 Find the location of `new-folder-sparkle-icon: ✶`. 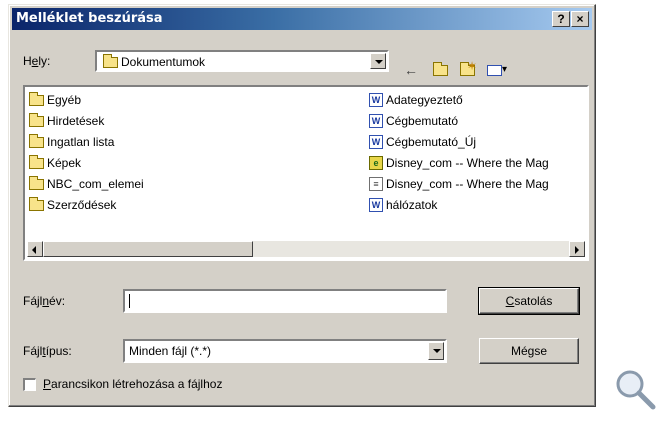

new-folder-sparkle-icon: ✶ is located at coordinates (472, 66).